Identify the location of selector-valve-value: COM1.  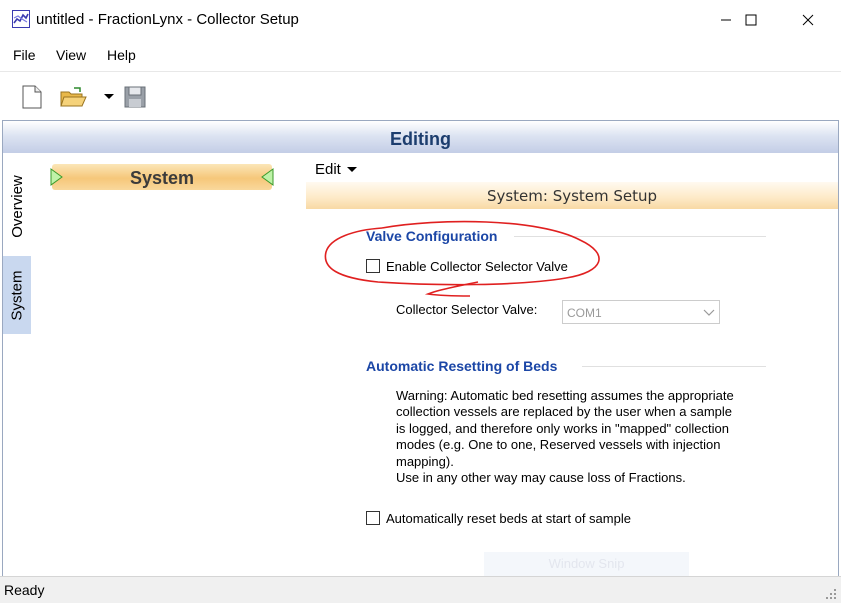
(584, 313).